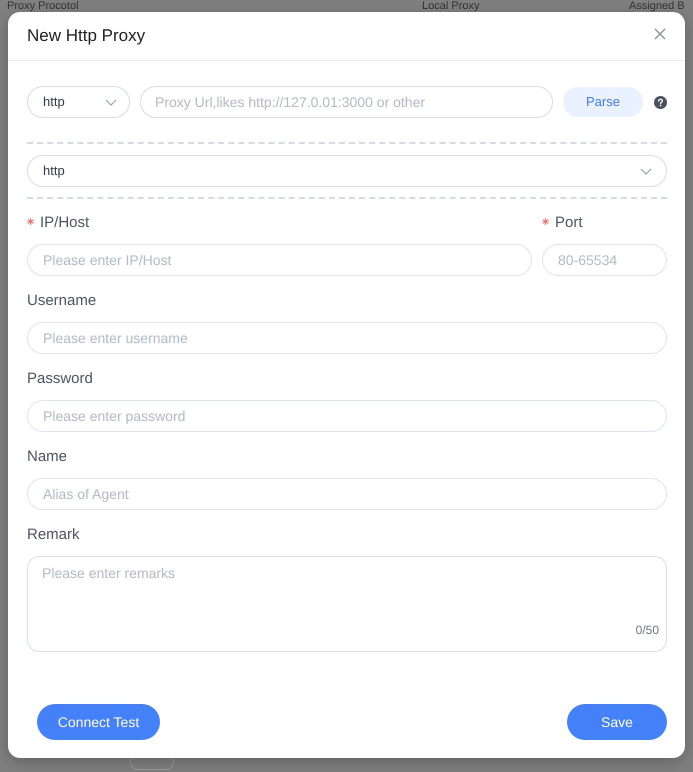  Describe the element at coordinates (660, 34) in the screenshot. I see `close-icon` at that location.